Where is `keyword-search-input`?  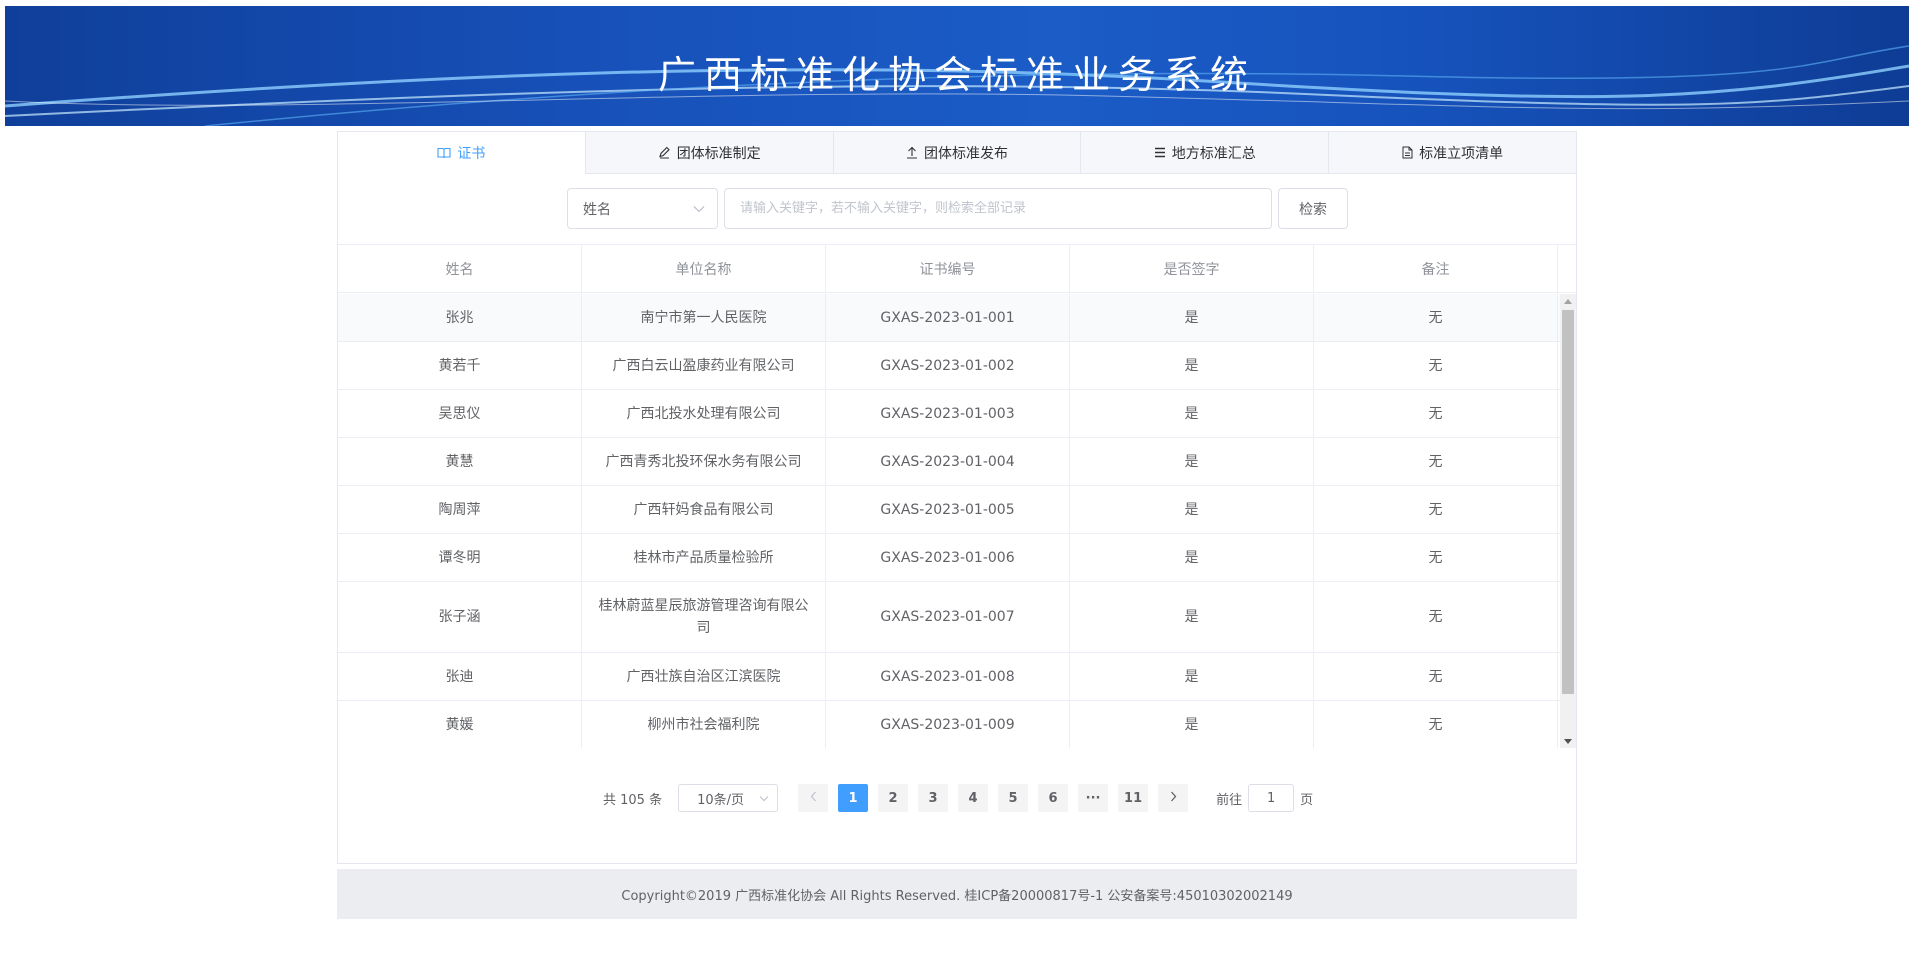
keyword-search-input is located at coordinates (998, 208).